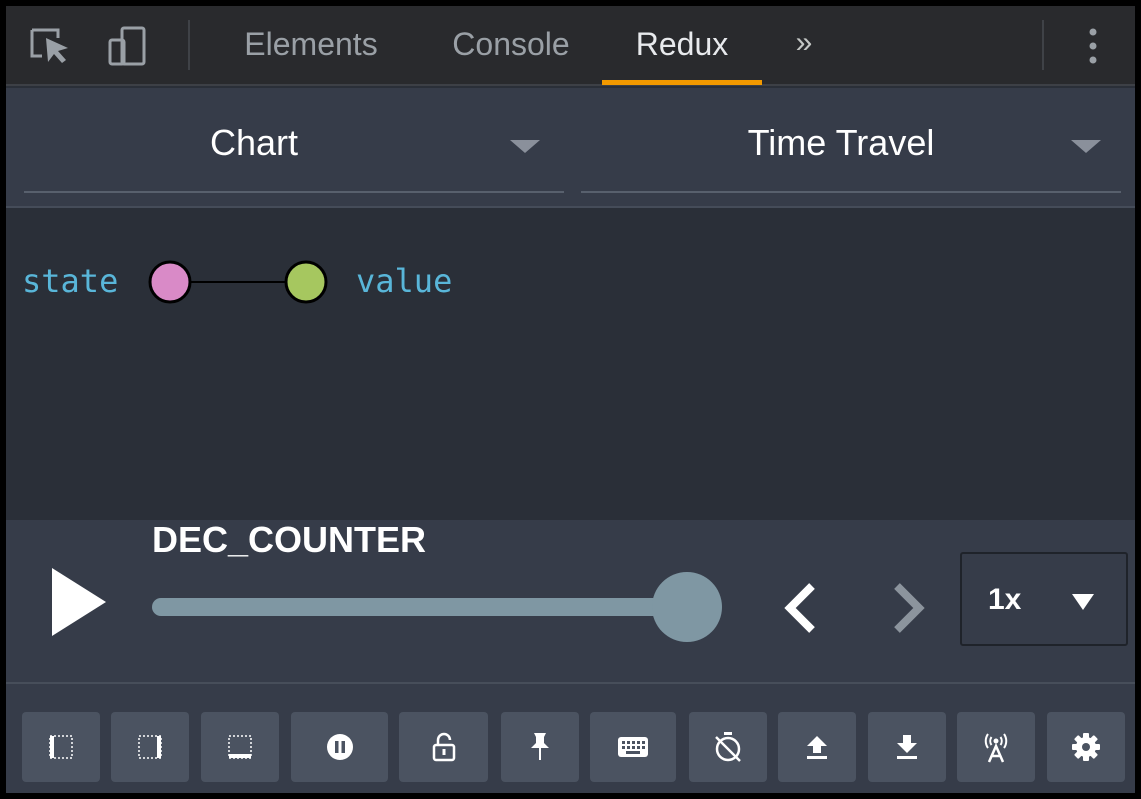 This screenshot has height=799, width=1141. Describe the element at coordinates (289, 539) in the screenshot. I see `current-action-label: DEC_COUNTER` at that location.